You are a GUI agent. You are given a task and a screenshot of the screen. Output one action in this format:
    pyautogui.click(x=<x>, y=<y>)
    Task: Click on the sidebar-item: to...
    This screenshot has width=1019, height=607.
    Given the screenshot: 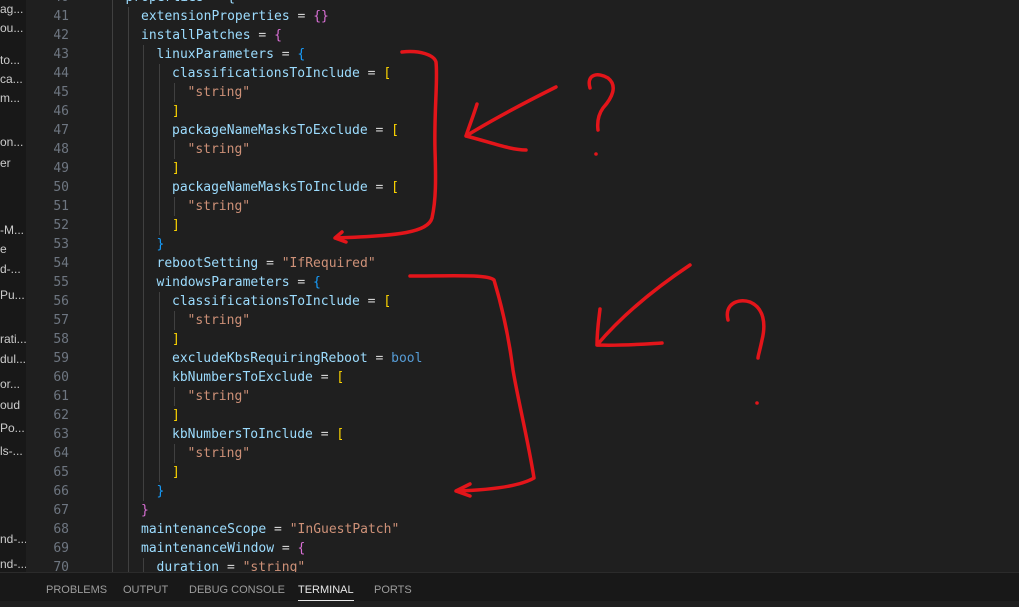 What is the action you would take?
    pyautogui.click(x=13, y=60)
    